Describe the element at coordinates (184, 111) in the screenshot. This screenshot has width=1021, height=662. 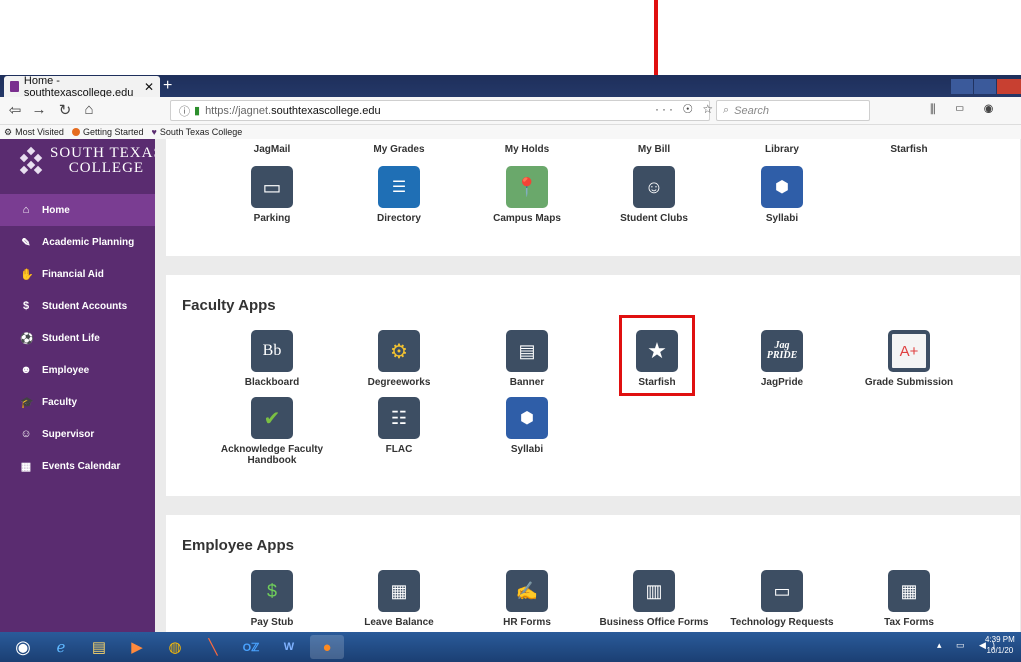
I see `info-icon: ⓘ` at that location.